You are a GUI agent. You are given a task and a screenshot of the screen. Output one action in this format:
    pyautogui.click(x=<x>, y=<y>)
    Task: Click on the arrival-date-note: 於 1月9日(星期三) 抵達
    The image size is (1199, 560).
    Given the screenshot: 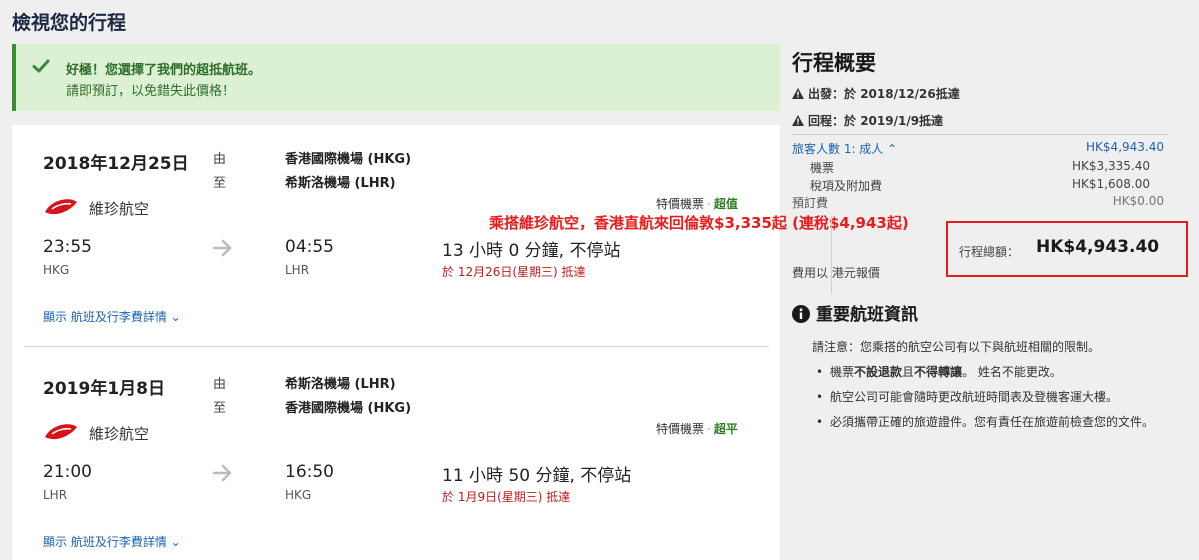 What is the action you would take?
    pyautogui.click(x=506, y=497)
    